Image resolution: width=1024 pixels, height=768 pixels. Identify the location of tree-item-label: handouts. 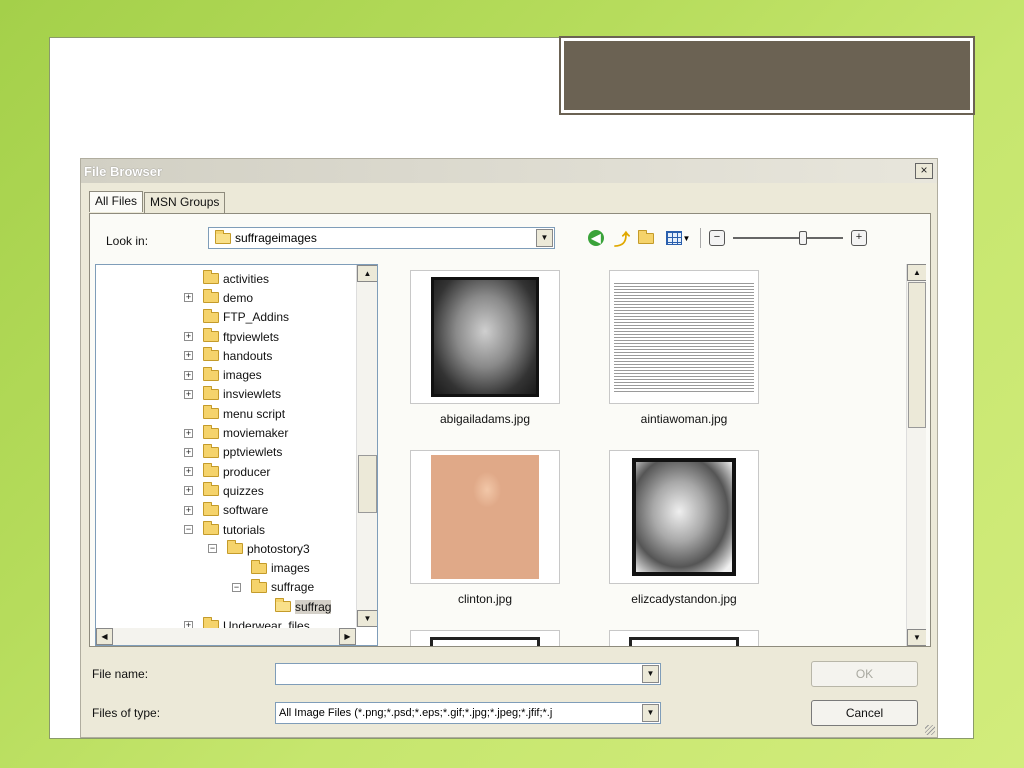
(248, 355).